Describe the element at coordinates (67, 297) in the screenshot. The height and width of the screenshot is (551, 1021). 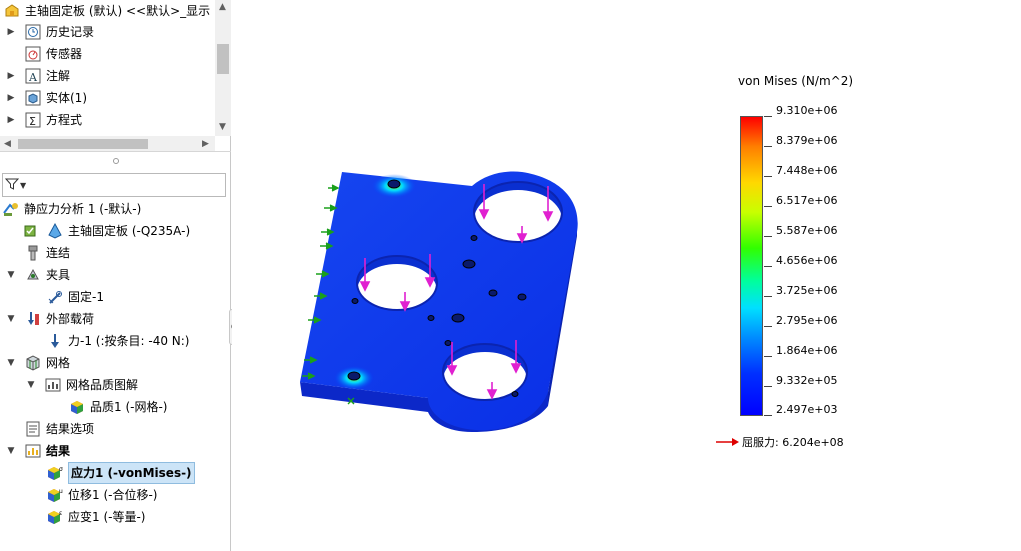
I see `fixture-1-row: 固定-1` at that location.